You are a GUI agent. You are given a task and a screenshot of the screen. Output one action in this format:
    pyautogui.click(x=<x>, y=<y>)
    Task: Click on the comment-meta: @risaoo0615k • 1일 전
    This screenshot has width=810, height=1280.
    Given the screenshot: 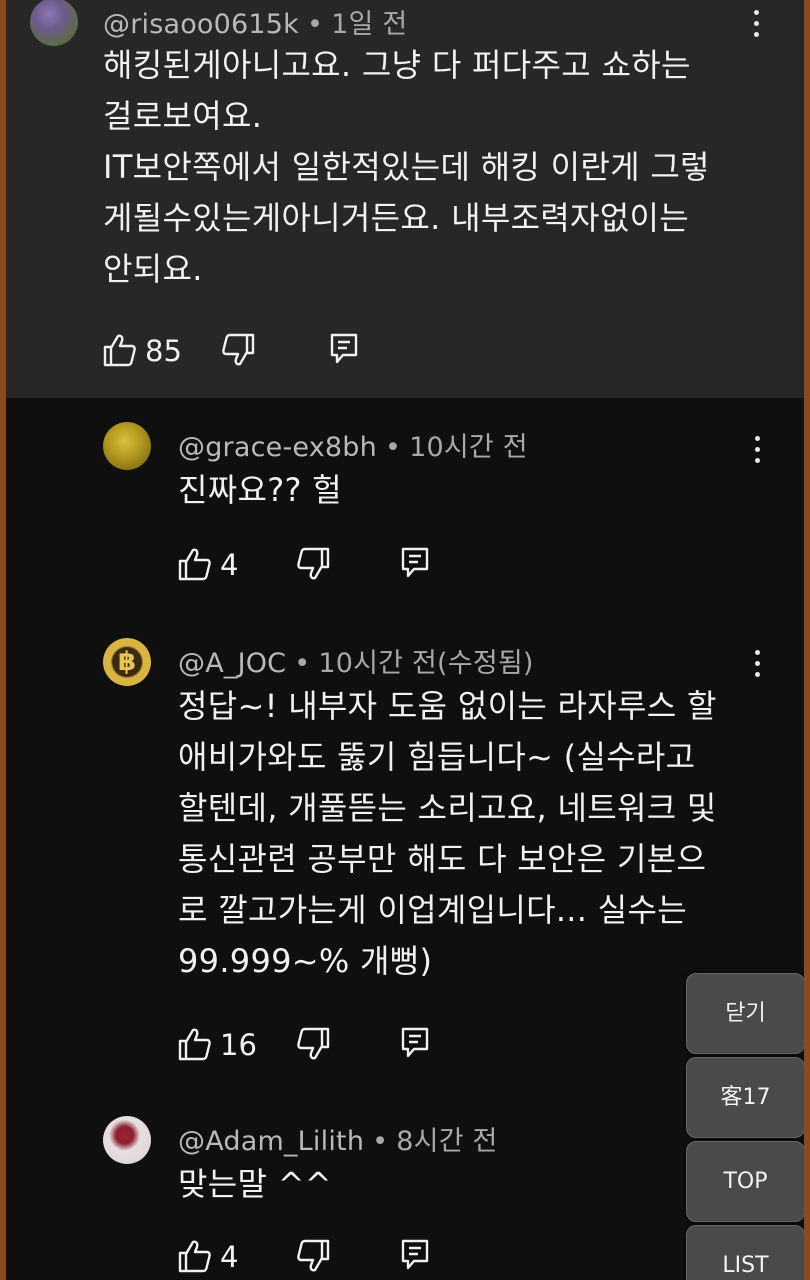 What is the action you would take?
    pyautogui.click(x=255, y=24)
    